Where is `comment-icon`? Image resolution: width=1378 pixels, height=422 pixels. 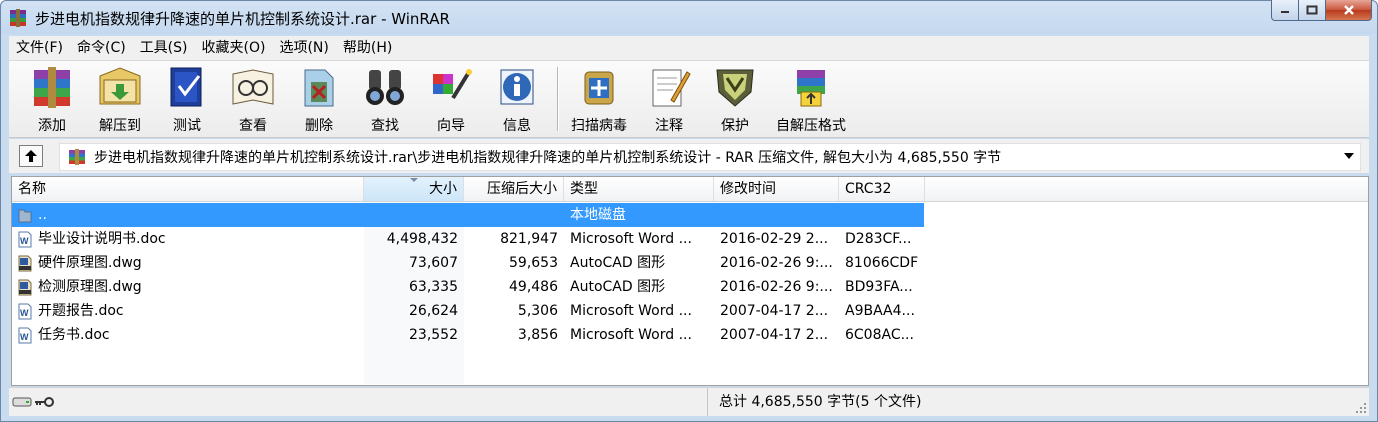
comment-icon is located at coordinates (671, 88).